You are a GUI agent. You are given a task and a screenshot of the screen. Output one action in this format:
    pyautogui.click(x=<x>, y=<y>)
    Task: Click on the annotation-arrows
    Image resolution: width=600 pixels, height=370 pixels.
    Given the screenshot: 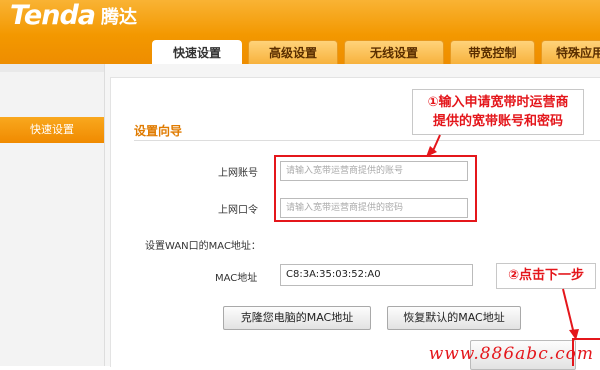 What is the action you would take?
    pyautogui.click(x=502, y=237)
    